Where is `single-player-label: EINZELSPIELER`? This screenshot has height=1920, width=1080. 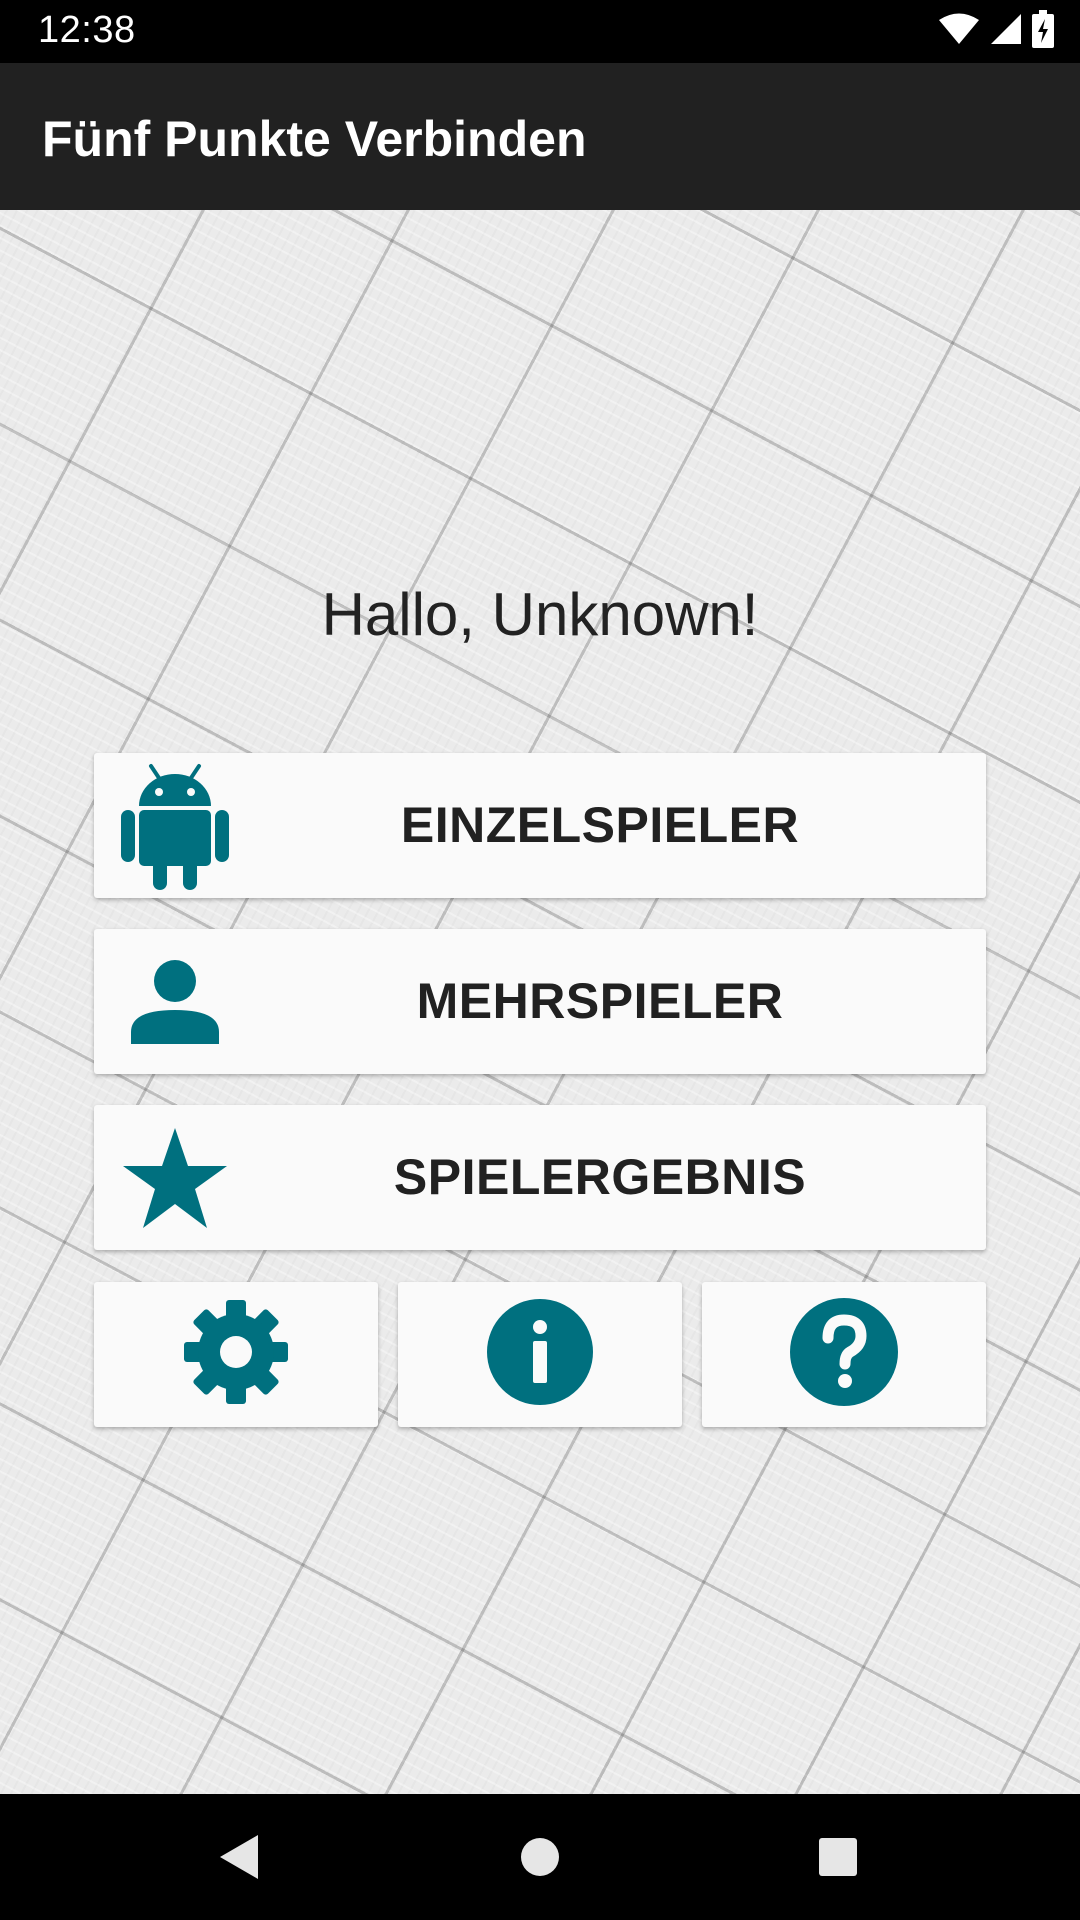
single-player-label: EINZELSPIELER is located at coordinates (600, 825).